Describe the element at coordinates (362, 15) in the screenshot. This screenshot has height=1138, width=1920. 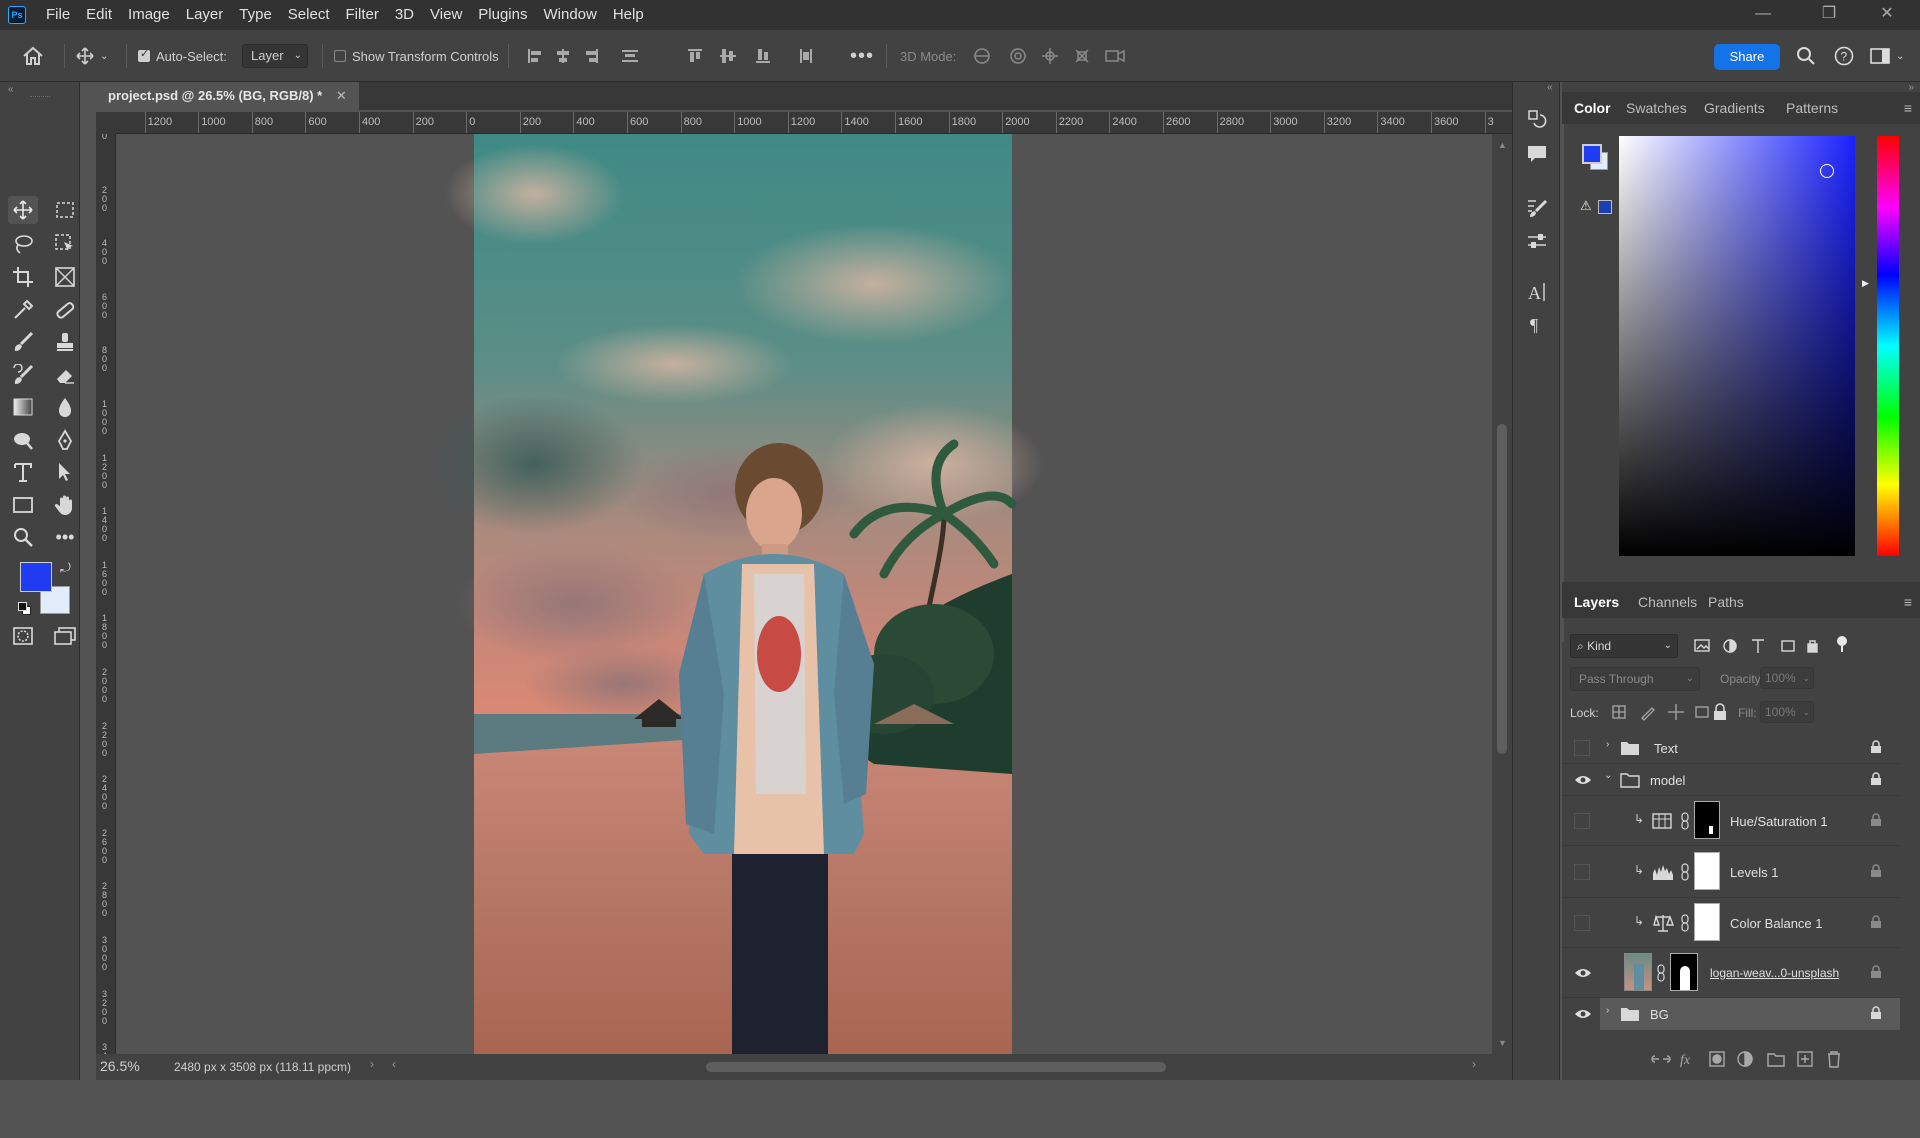
I see `menu-filter: Filter` at that location.